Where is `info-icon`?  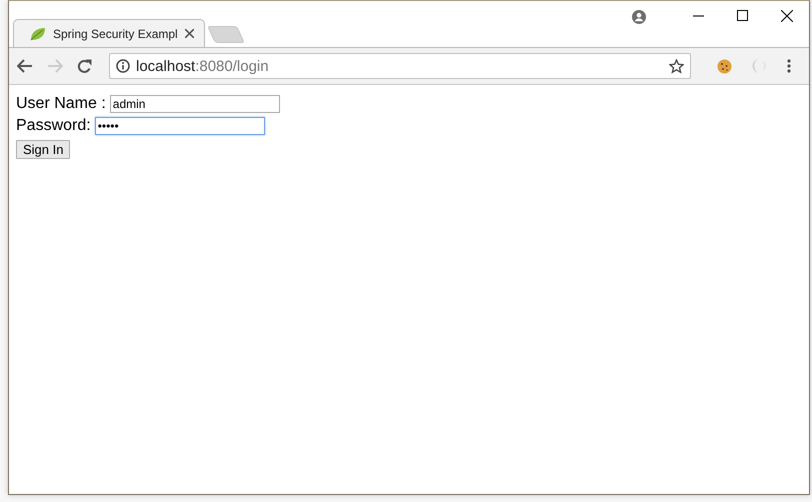
info-icon is located at coordinates (123, 66).